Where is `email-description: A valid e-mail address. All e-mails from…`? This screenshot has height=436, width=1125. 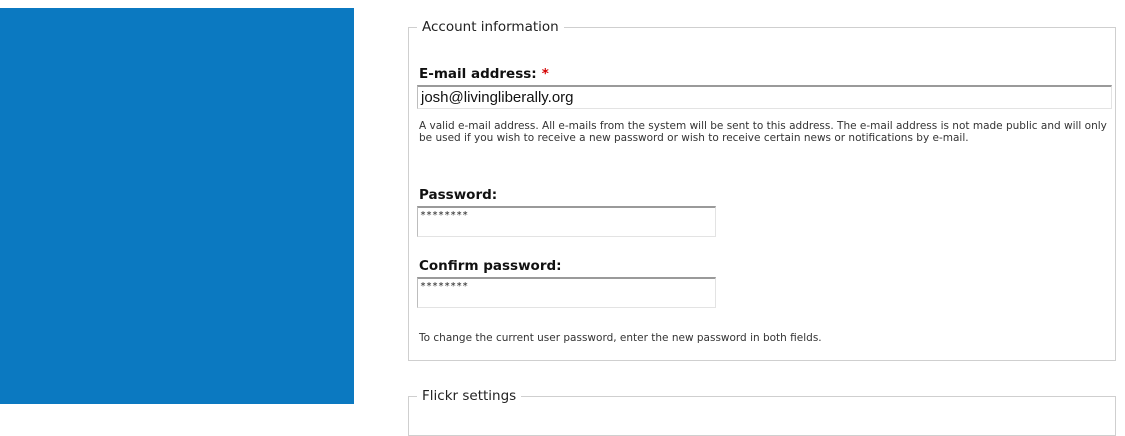
email-description: A valid e-mail address. All e-mails from… is located at coordinates (763, 132).